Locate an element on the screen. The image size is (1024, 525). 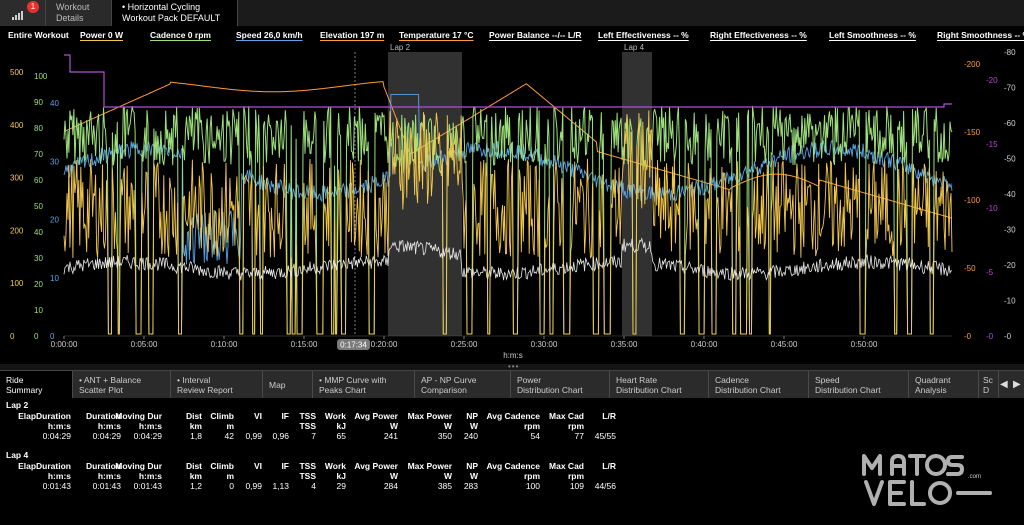
tab-ap-np-curve: AP - NP Curve Comparison is located at coordinates (463, 385).